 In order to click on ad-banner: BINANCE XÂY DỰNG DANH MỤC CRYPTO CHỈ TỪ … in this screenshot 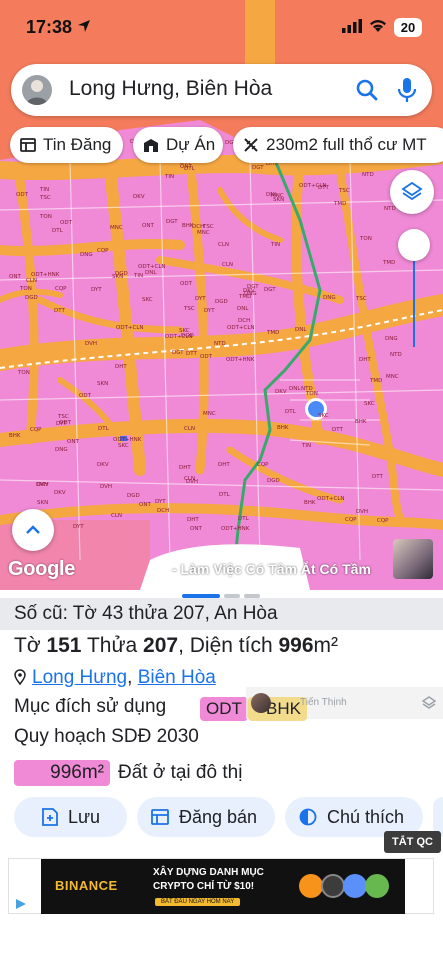, I will do `click(221, 886)`.